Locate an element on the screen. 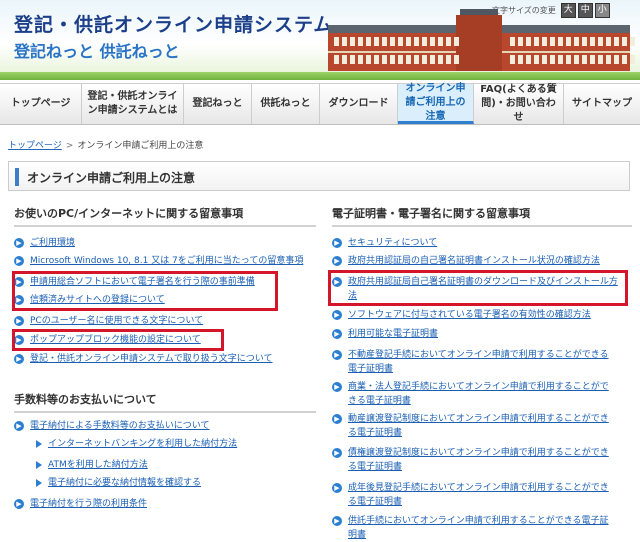 The width and height of the screenshot is (640, 542). link-security: ▶ セキュリティについて is located at coordinates (384, 243).